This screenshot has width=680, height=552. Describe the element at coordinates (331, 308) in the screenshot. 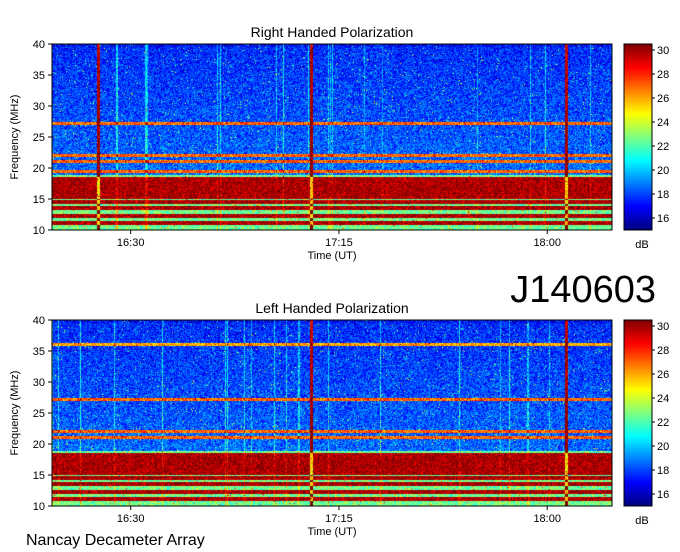

I see `panel-title: Left Handed Polarization` at that location.